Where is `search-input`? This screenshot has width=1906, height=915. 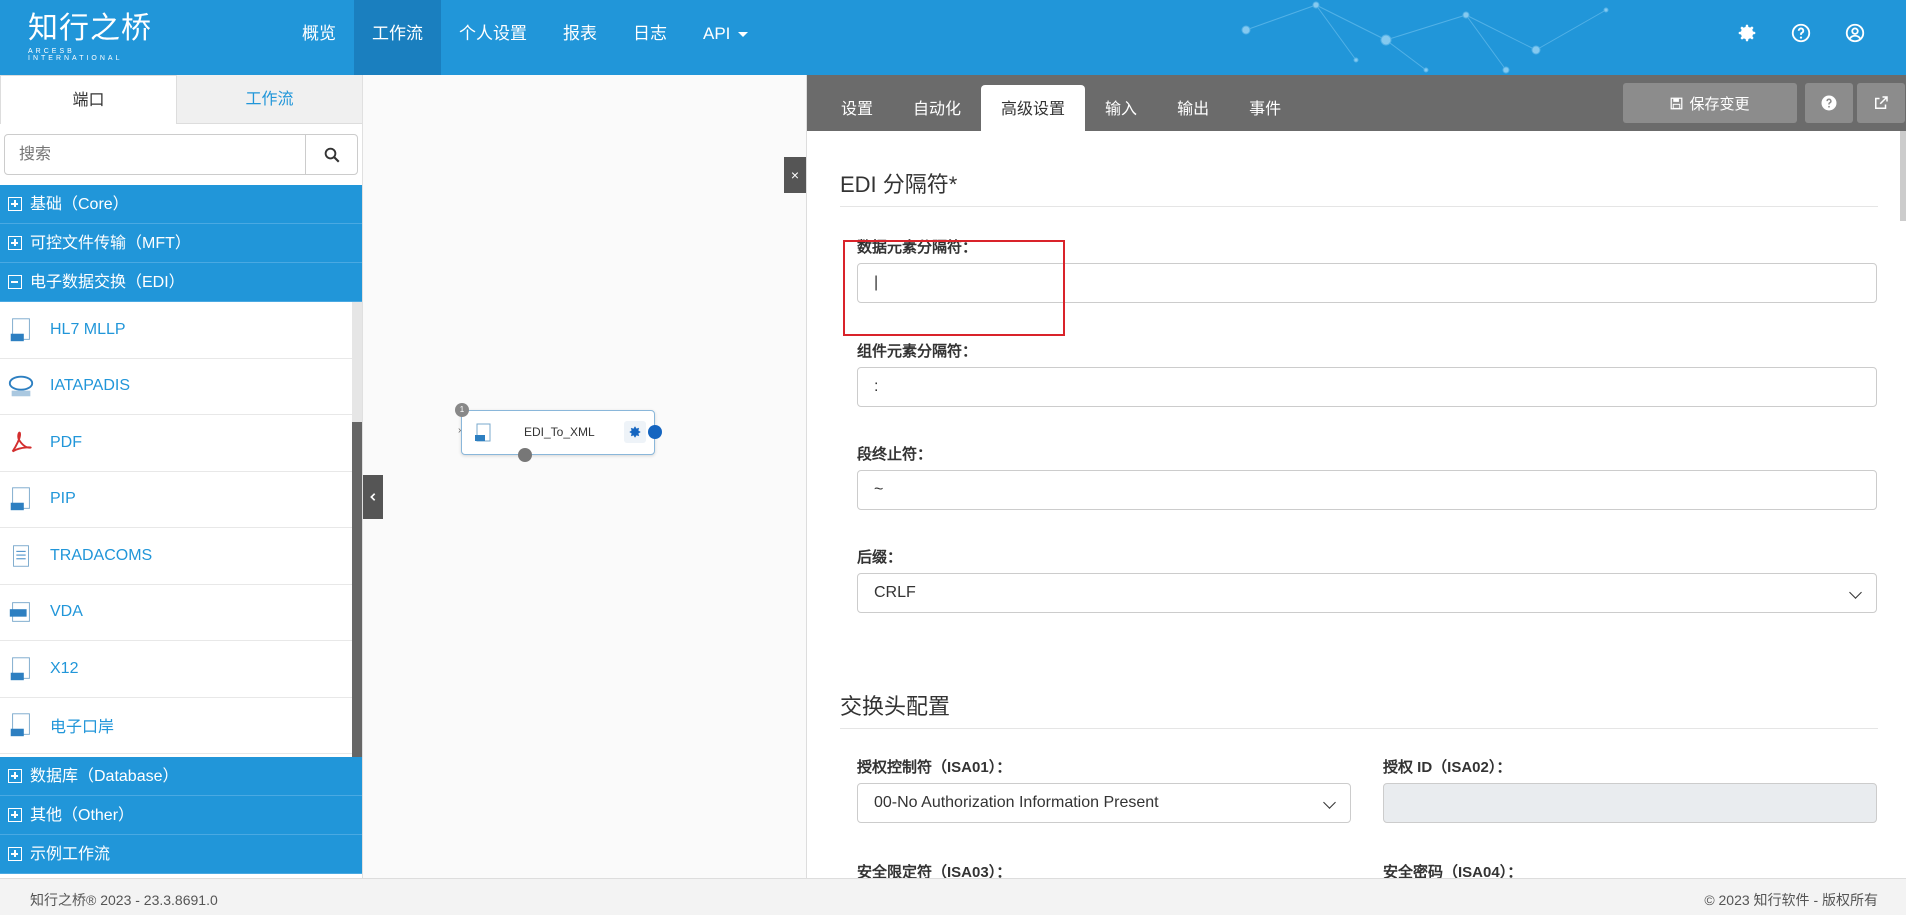 search-input is located at coordinates (155, 154).